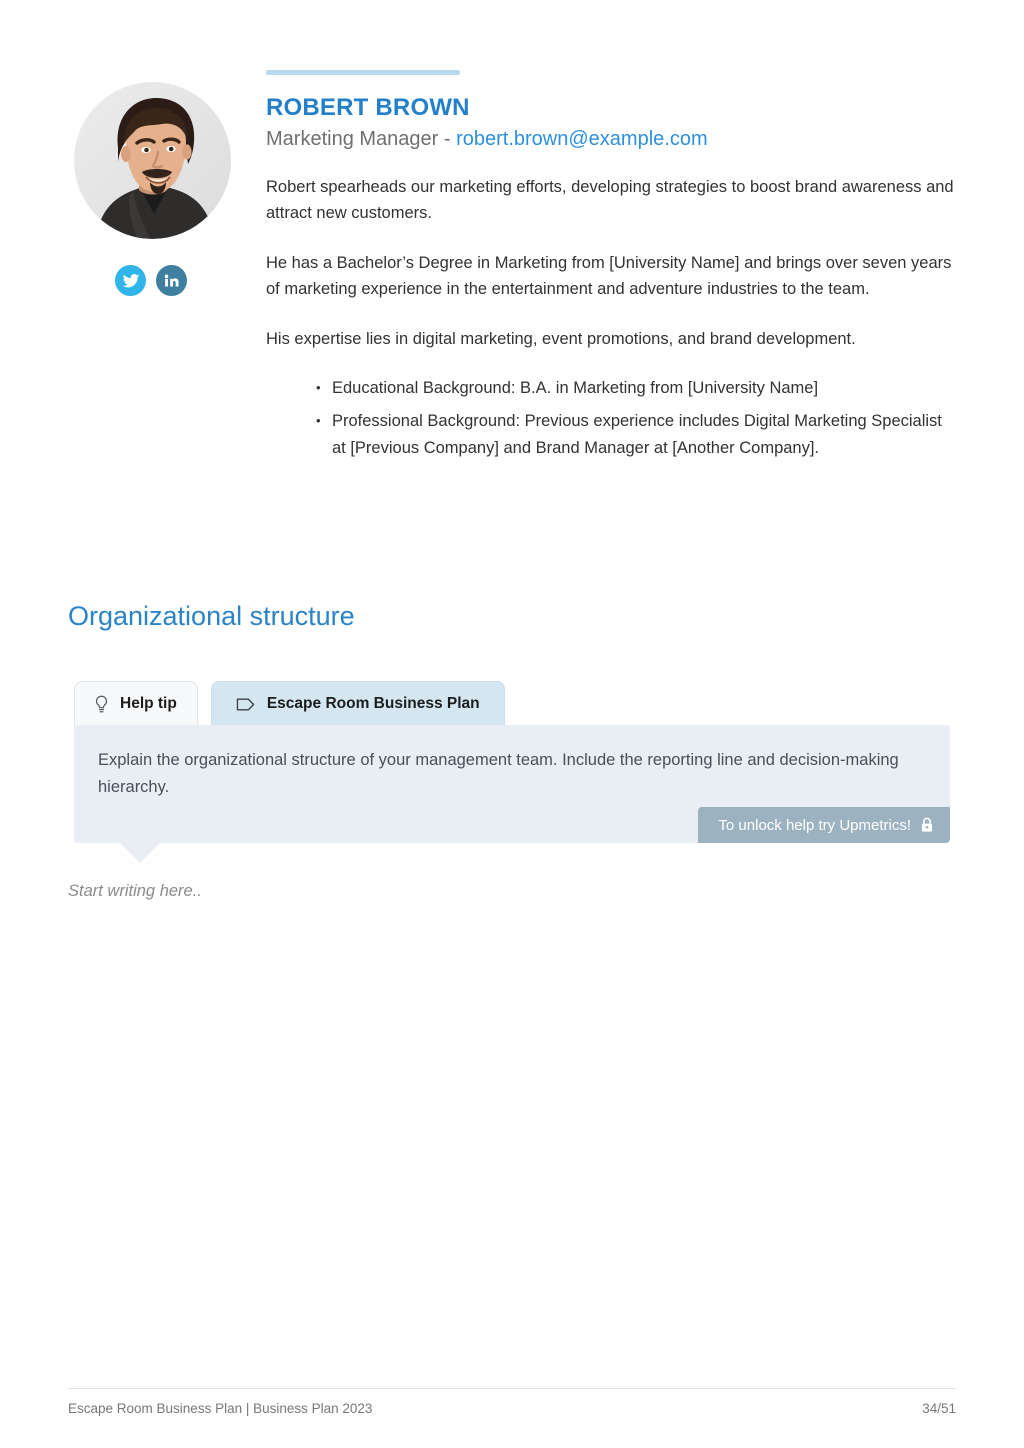  I want to click on tab-label: Help tip, so click(148, 703).